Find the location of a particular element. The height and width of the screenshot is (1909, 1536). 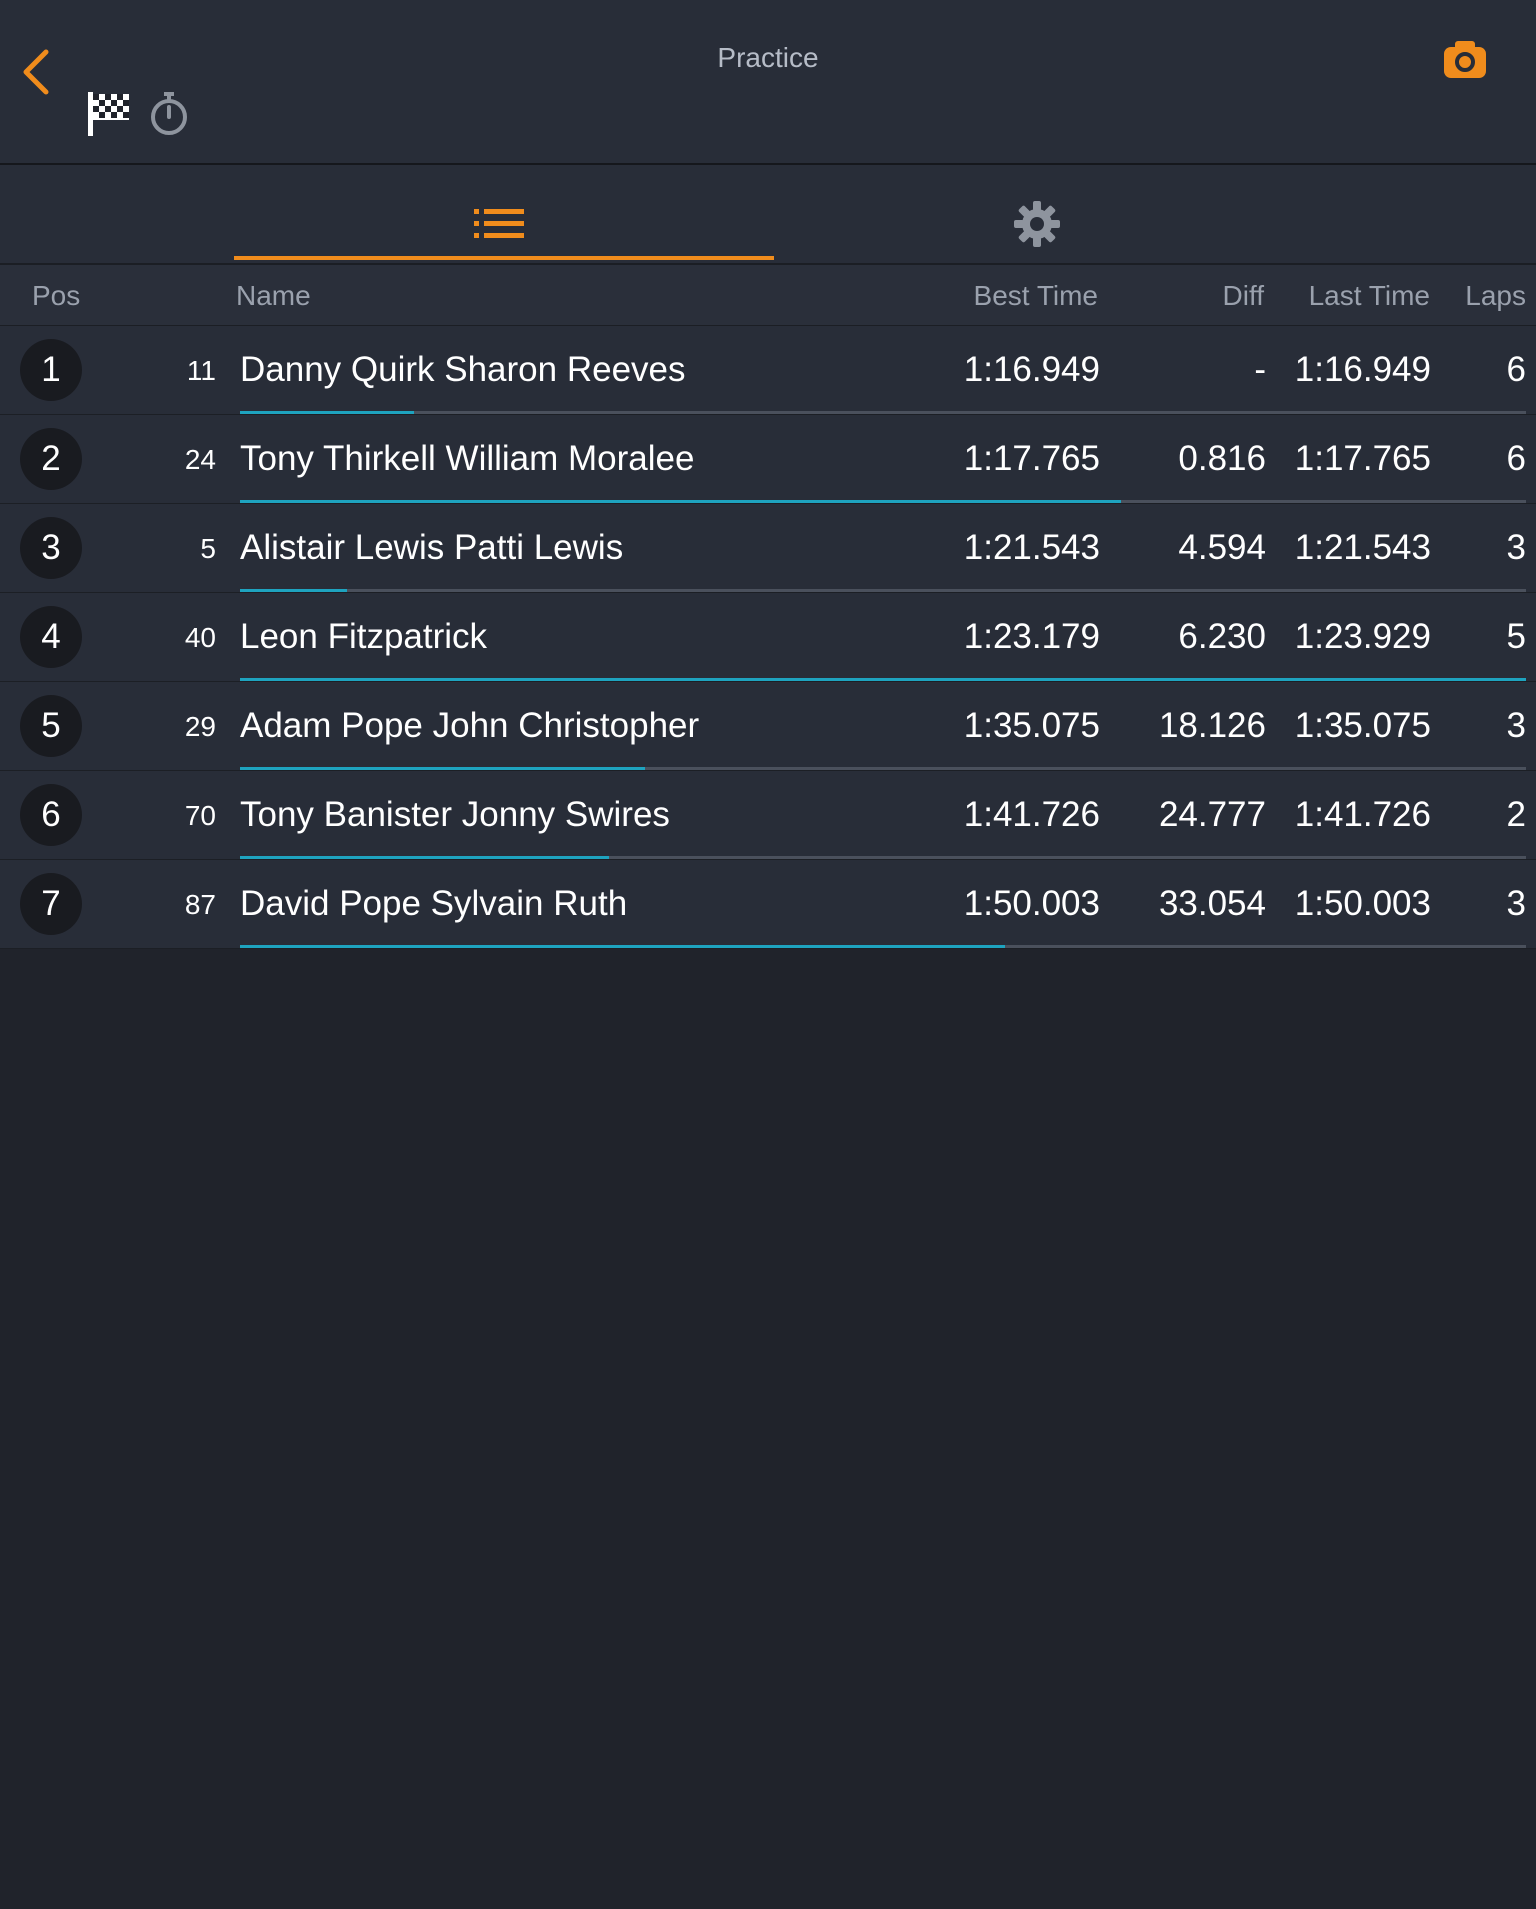

tab-settings is located at coordinates (1044, 214).